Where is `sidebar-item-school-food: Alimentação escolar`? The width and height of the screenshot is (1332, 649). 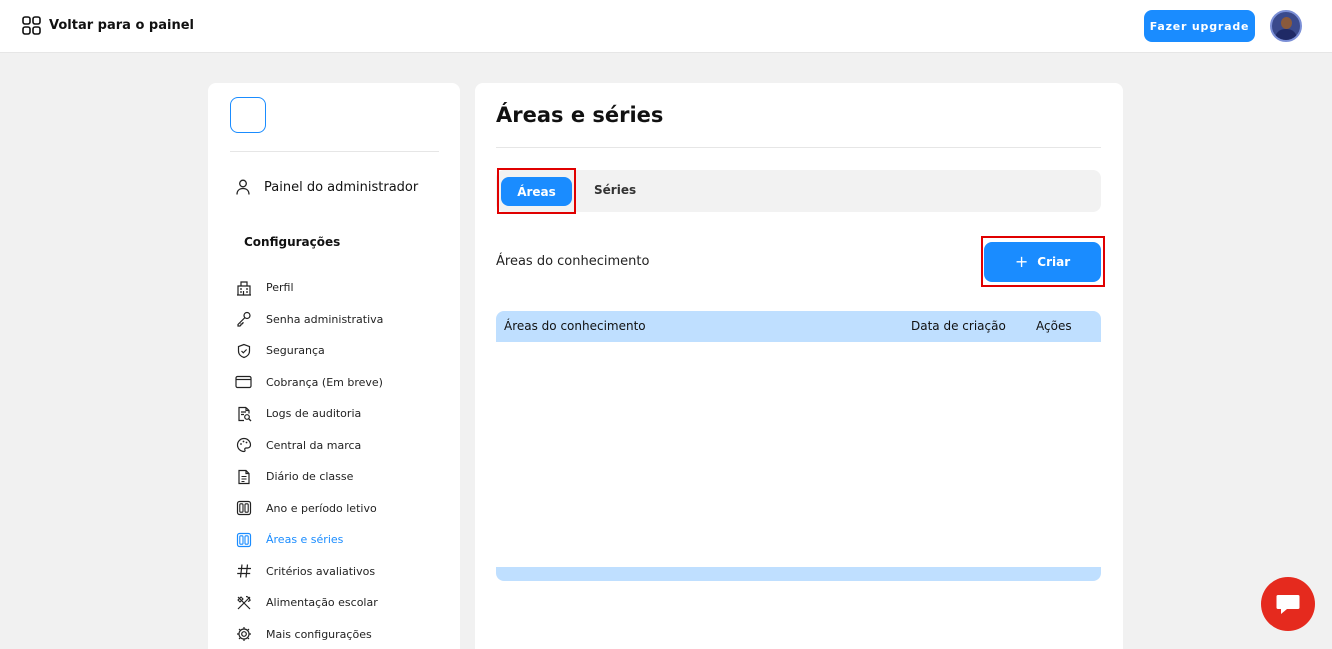
sidebar-item-school-food: Alimentação escolar is located at coordinates (309, 603).